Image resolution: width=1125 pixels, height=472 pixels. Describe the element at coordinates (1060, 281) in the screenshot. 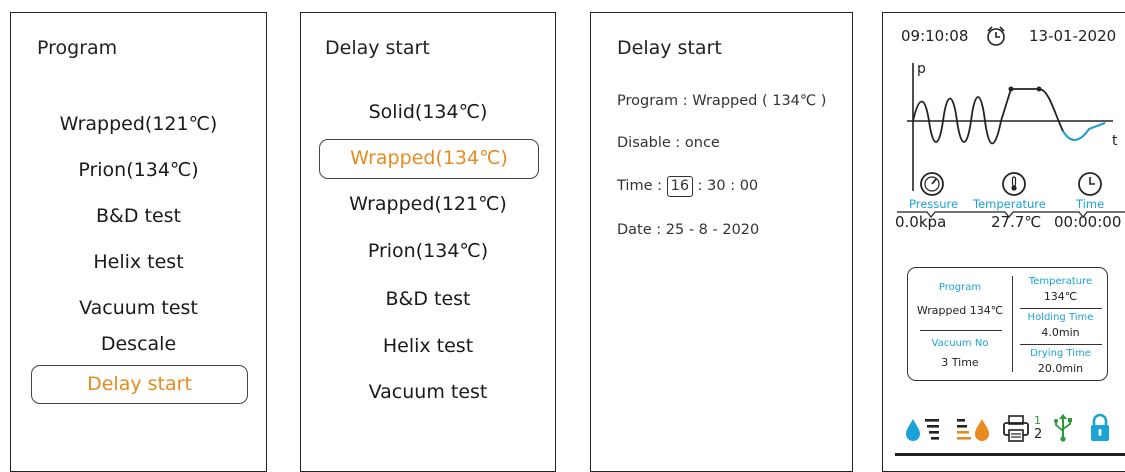

I see `temperature-set-label: Temperature` at that location.